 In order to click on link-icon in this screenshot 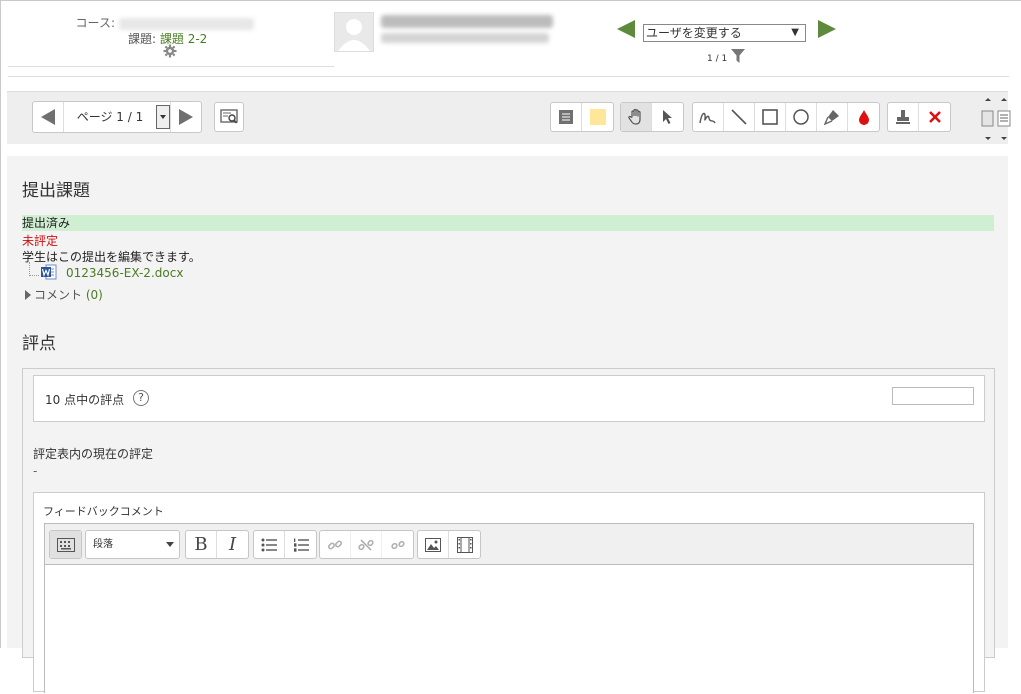, I will do `click(335, 544)`.